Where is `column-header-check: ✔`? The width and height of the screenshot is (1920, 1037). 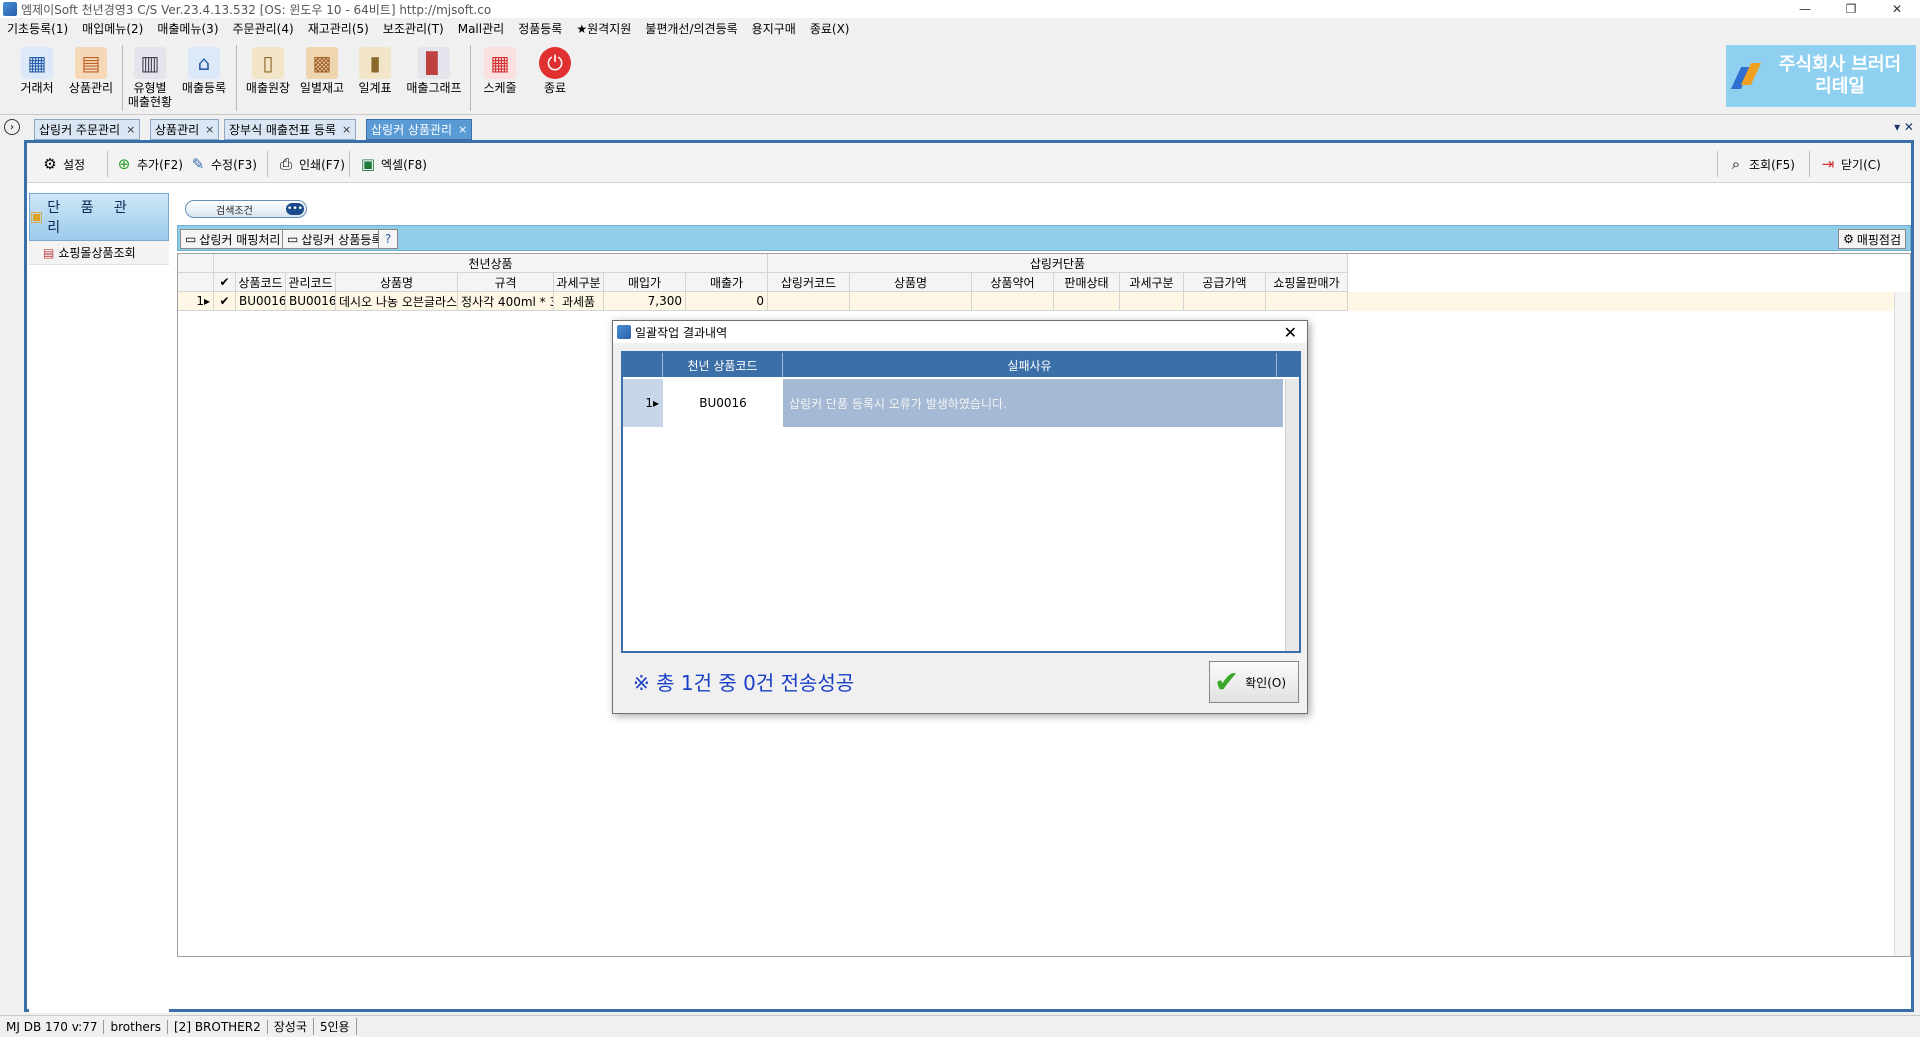 column-header-check: ✔ is located at coordinates (225, 282).